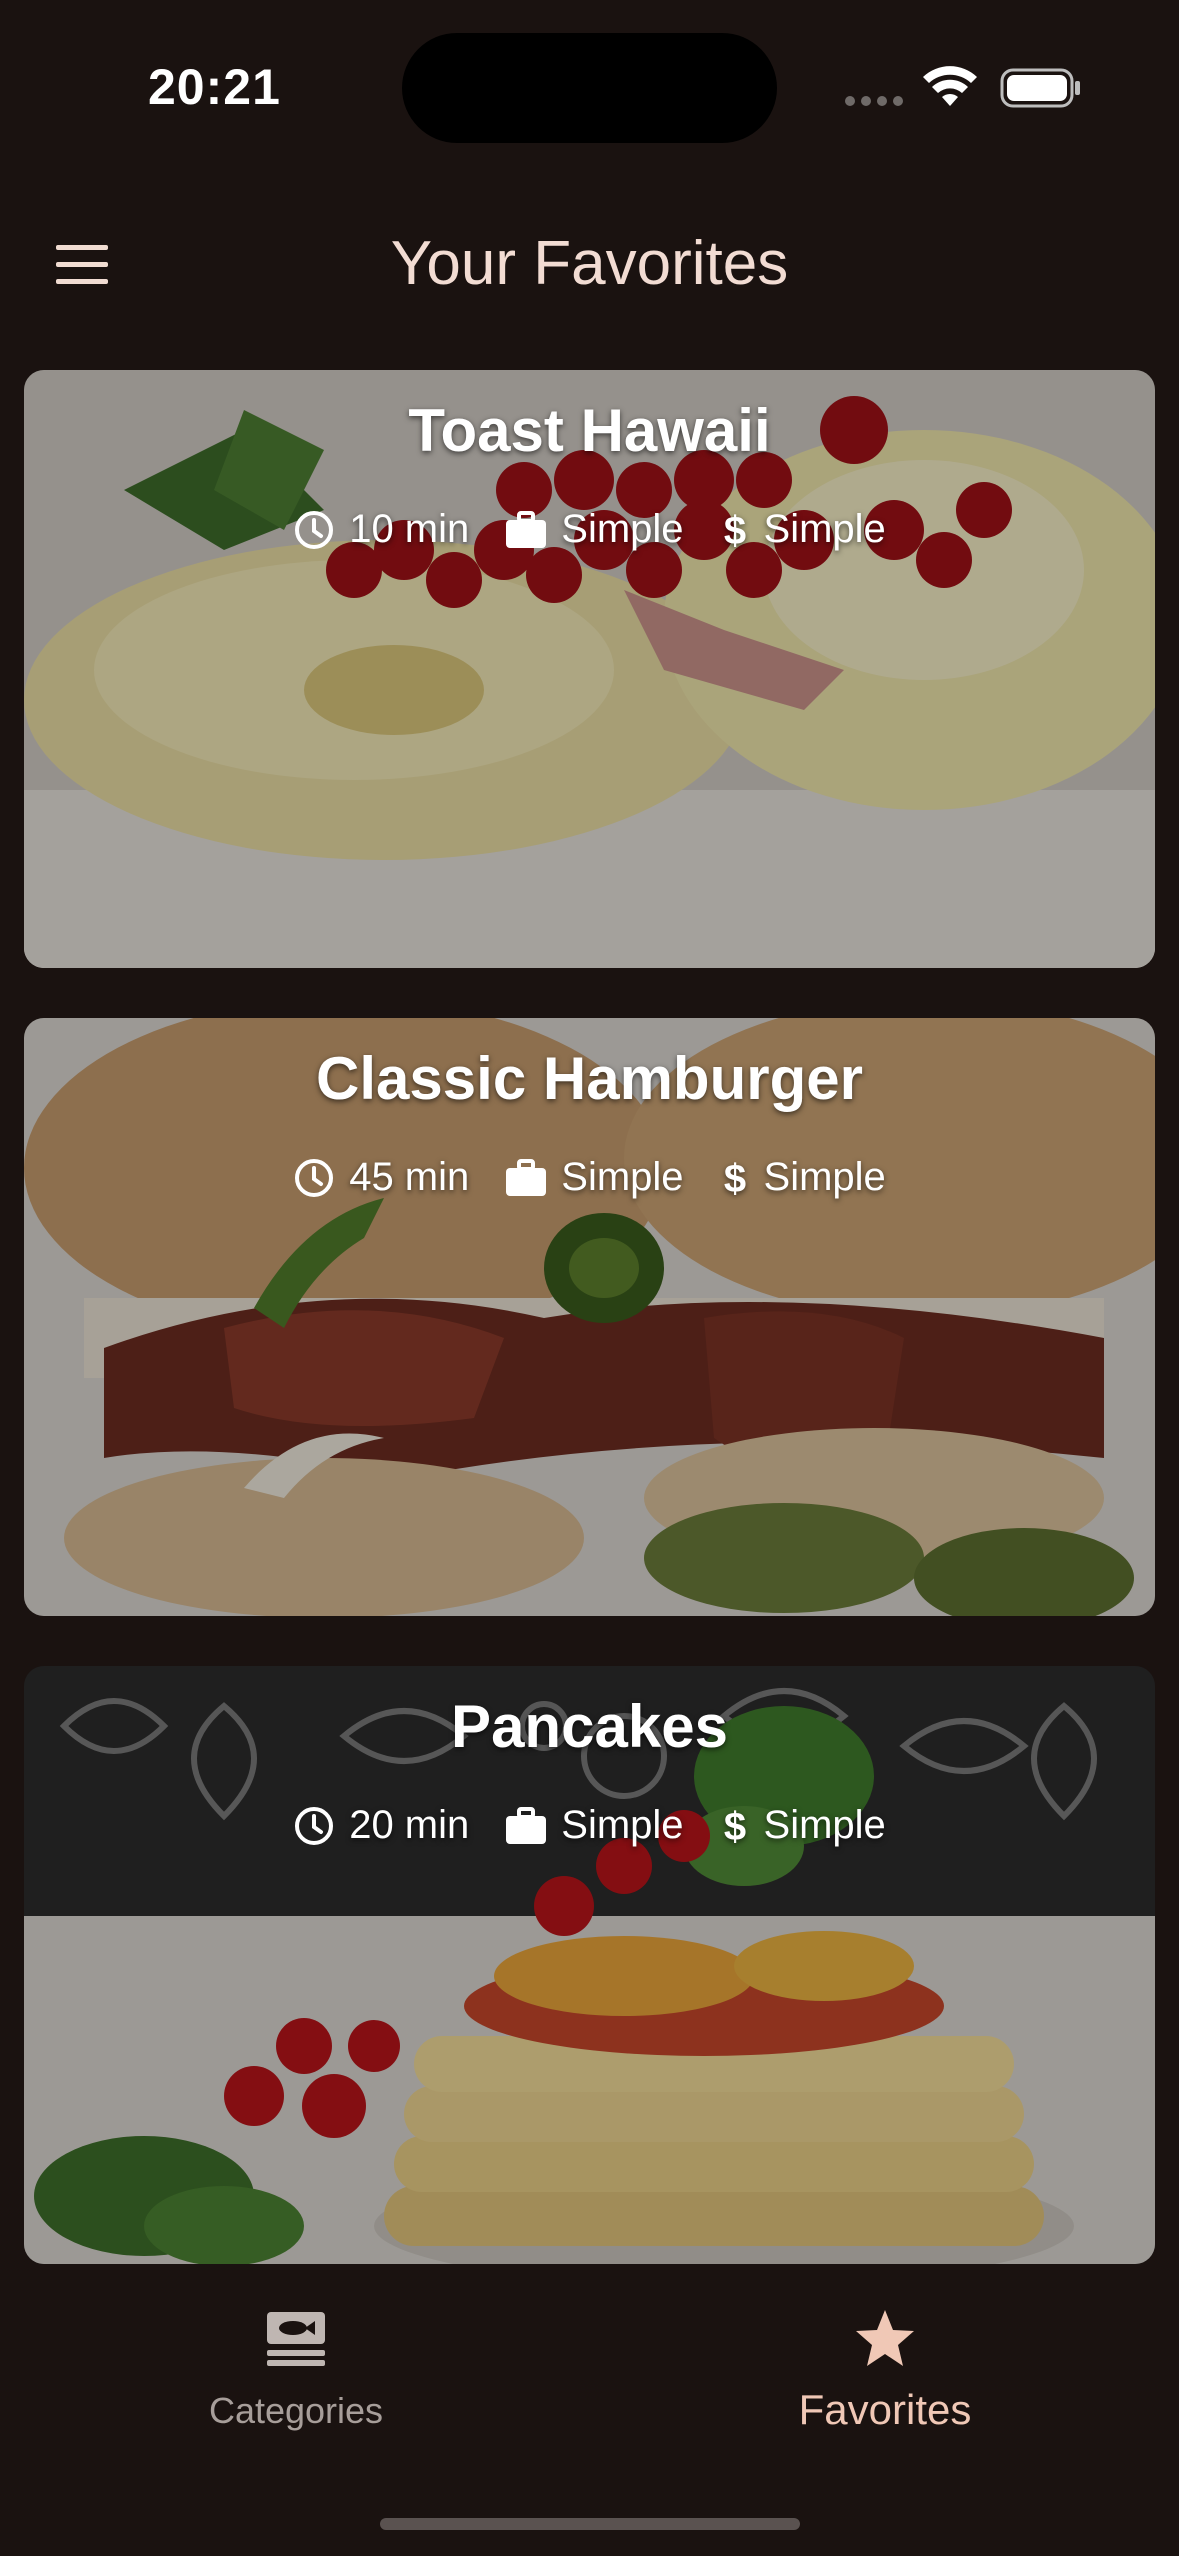 Image resolution: width=1179 pixels, height=2556 pixels. Describe the element at coordinates (409, 1177) in the screenshot. I see `duration-label: 45 min` at that location.